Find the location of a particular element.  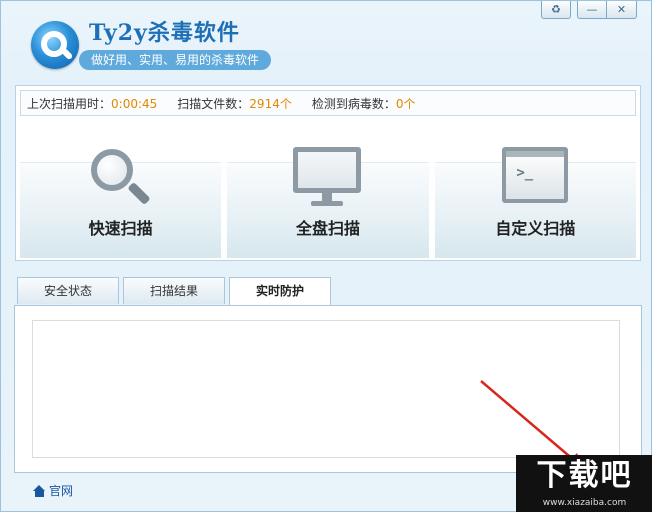

monitor-icon is located at coordinates (327, 178).